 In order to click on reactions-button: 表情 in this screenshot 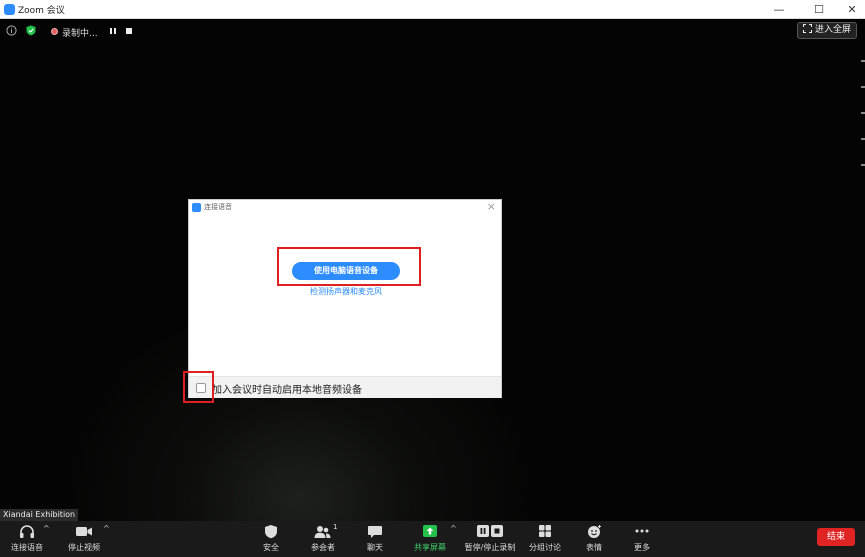, I will do `click(594, 539)`.